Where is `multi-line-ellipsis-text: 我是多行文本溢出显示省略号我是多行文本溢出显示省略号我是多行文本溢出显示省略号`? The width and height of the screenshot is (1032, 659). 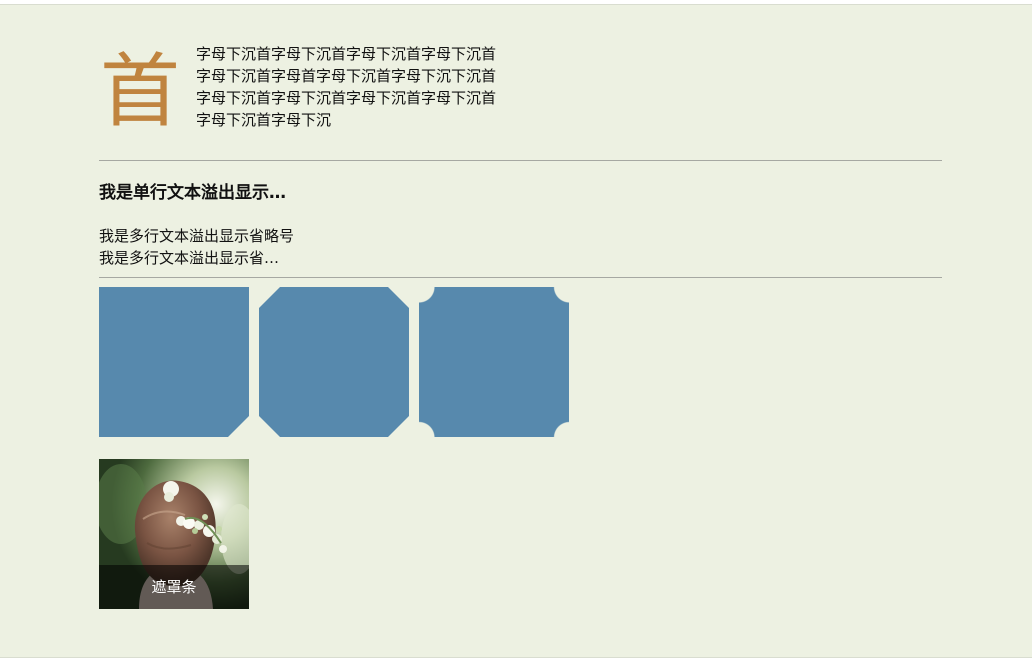
multi-line-ellipsis-text: 我是多行文本溢出显示省略号我是多行文本溢出显示省略号我是多行文本溢出显示省略号 is located at coordinates (196, 247).